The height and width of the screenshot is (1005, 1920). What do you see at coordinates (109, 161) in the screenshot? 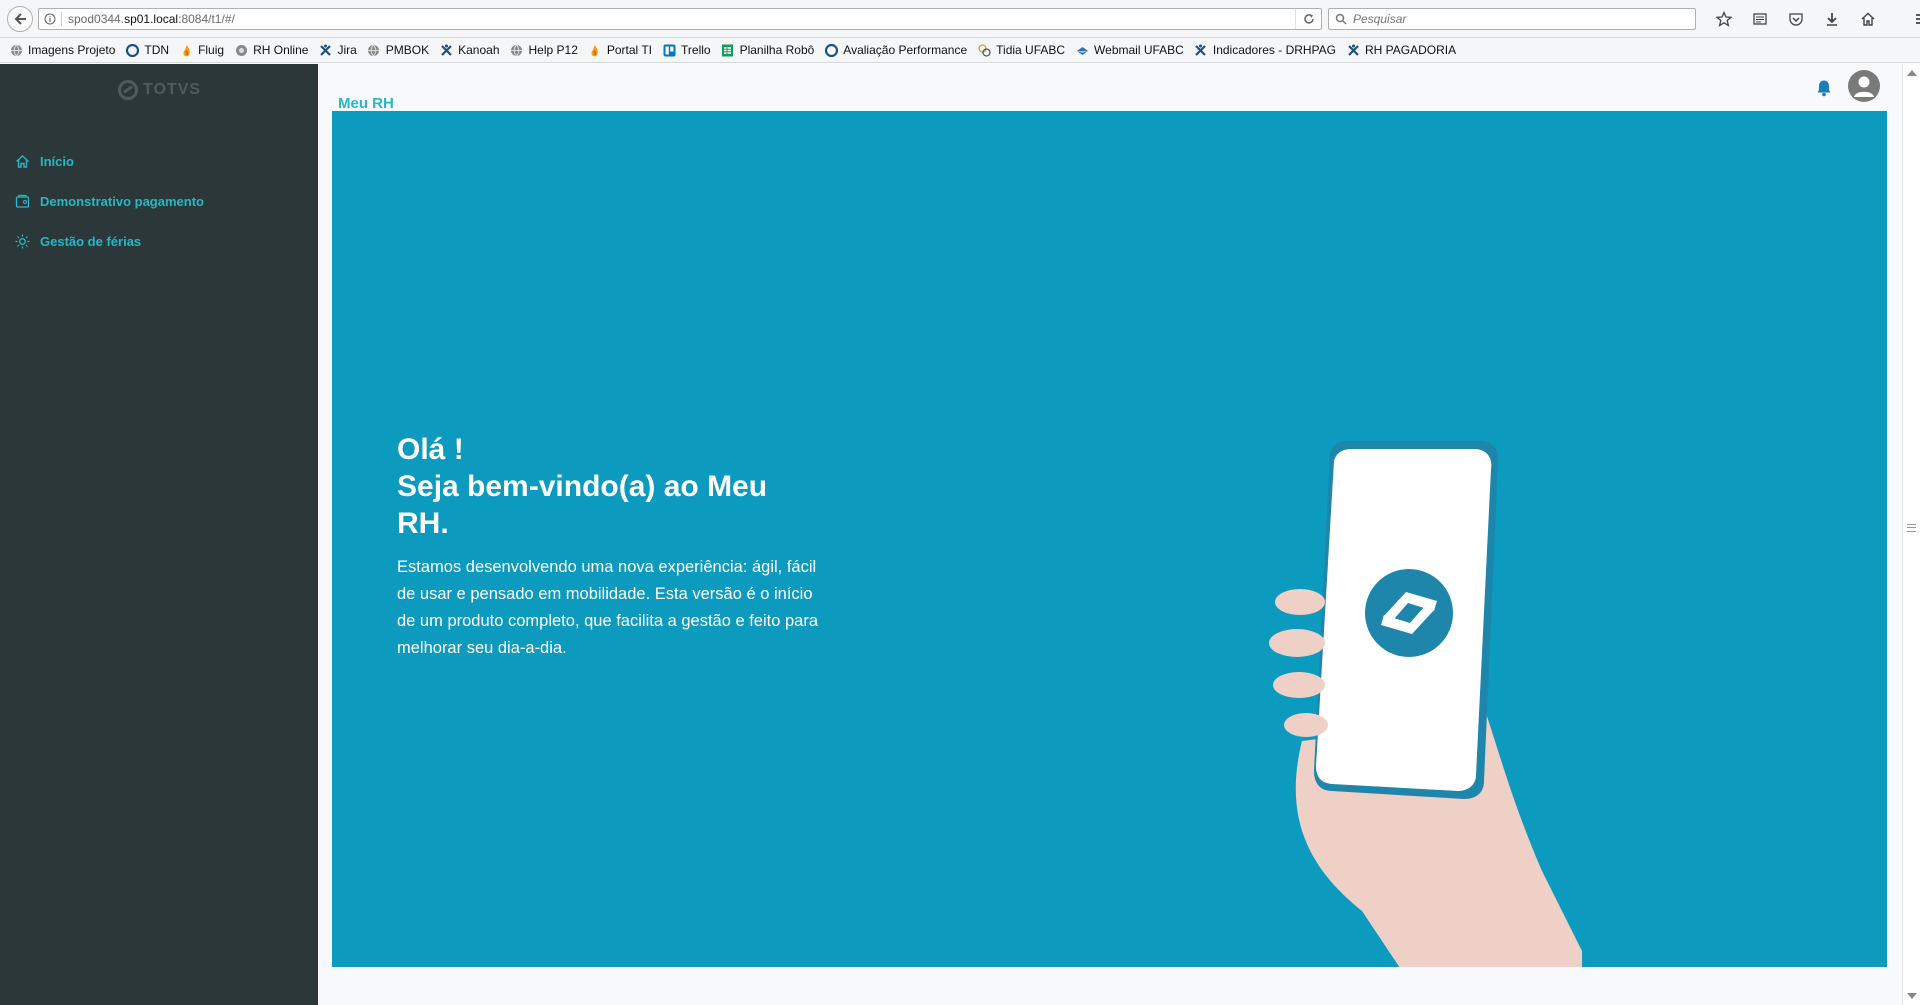
I see `sidebar-item-inicio: Início` at bounding box center [109, 161].